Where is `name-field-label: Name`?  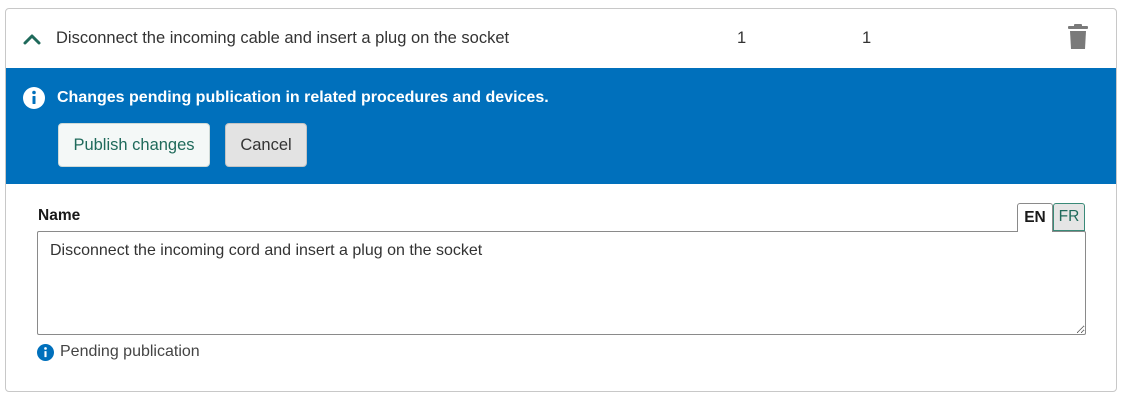
name-field-label: Name is located at coordinates (59, 215).